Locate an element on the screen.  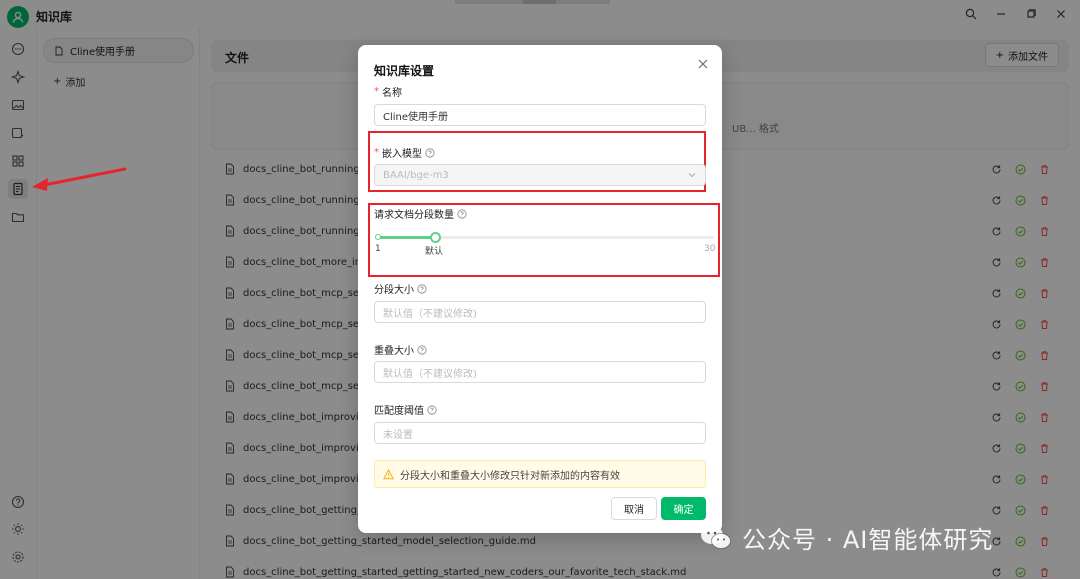
slider-max-label: 30 is located at coordinates (710, 249).